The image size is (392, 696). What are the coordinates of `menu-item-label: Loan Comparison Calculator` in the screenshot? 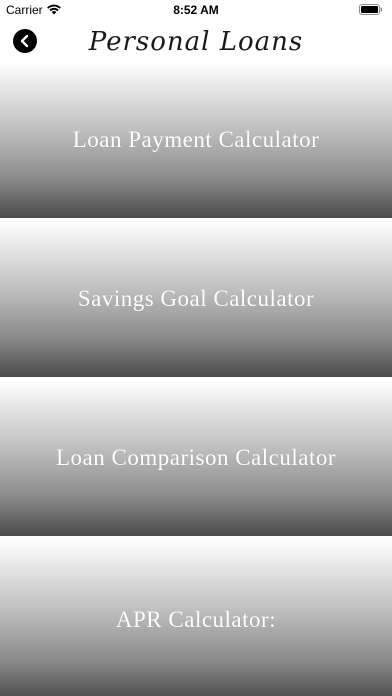 It's located at (196, 457).